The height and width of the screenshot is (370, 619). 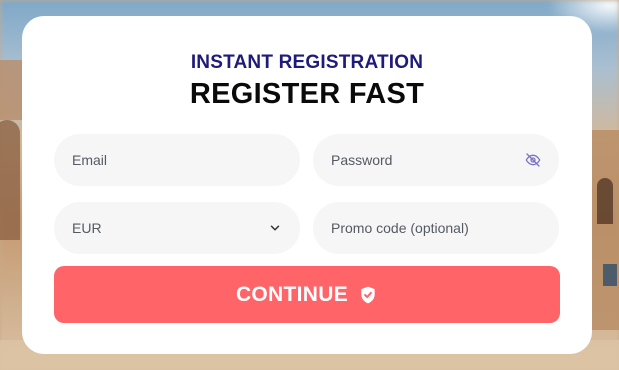 I want to click on registration-title: REGISTER FAST, so click(x=307, y=94).